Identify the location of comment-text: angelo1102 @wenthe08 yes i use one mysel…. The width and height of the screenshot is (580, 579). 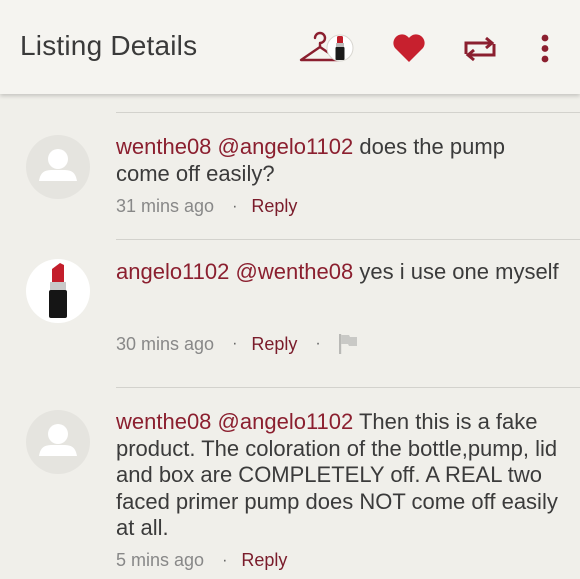
(338, 272).